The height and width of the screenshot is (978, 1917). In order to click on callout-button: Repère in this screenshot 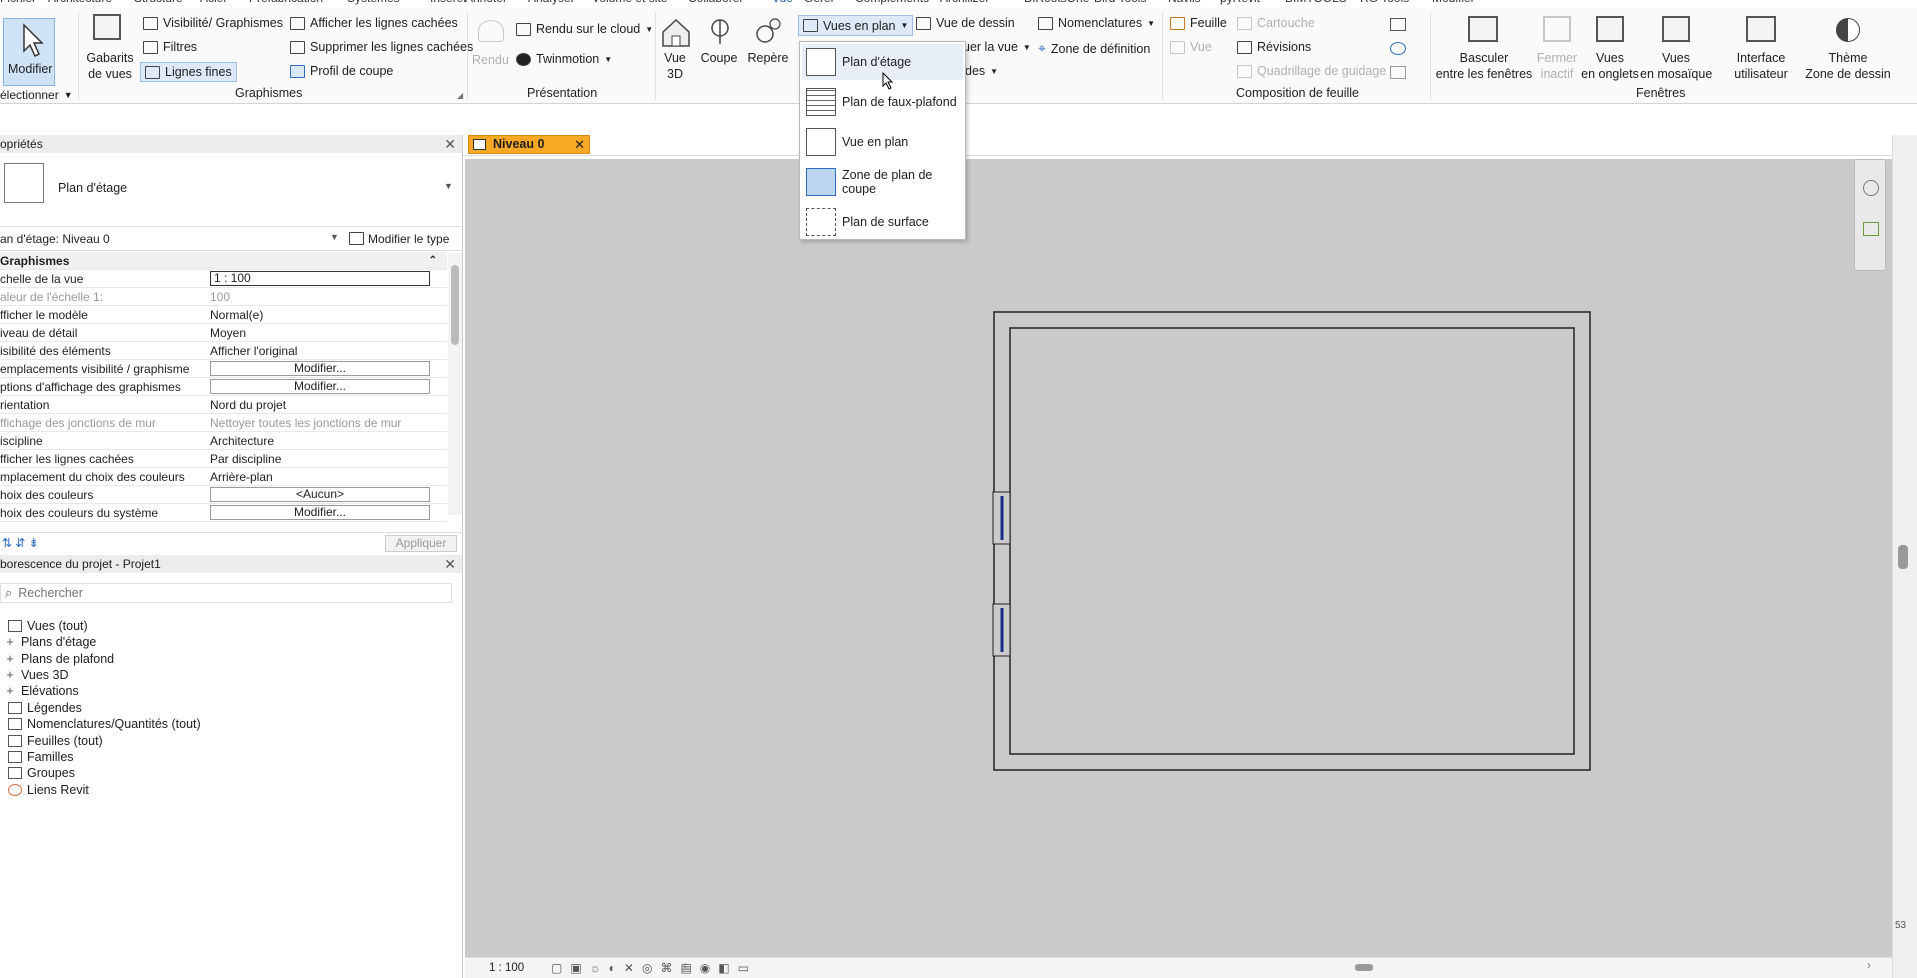, I will do `click(768, 58)`.